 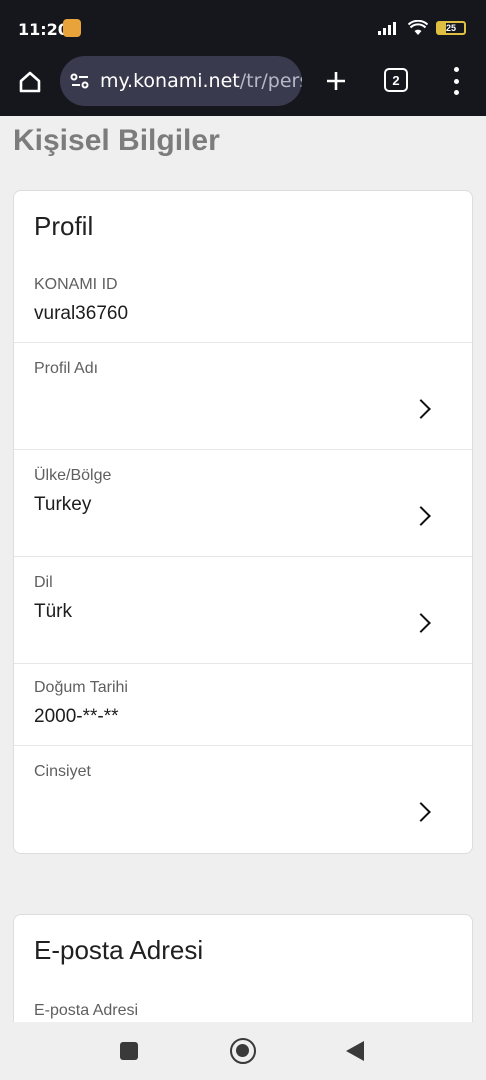 I want to click on home-icon, so click(x=30, y=82).